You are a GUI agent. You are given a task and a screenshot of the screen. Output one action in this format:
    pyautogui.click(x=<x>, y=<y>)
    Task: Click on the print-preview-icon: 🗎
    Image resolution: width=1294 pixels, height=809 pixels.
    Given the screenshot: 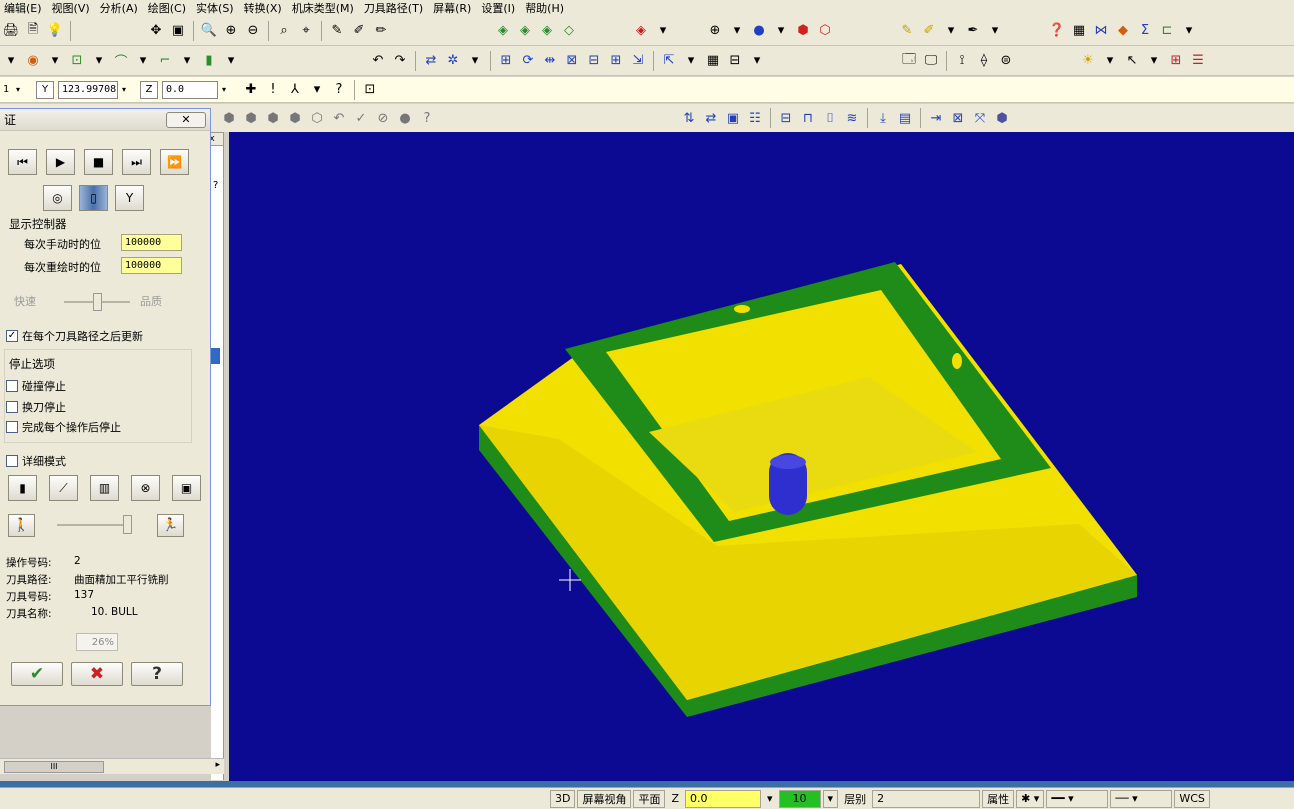 What is the action you would take?
    pyautogui.click(x=33, y=31)
    